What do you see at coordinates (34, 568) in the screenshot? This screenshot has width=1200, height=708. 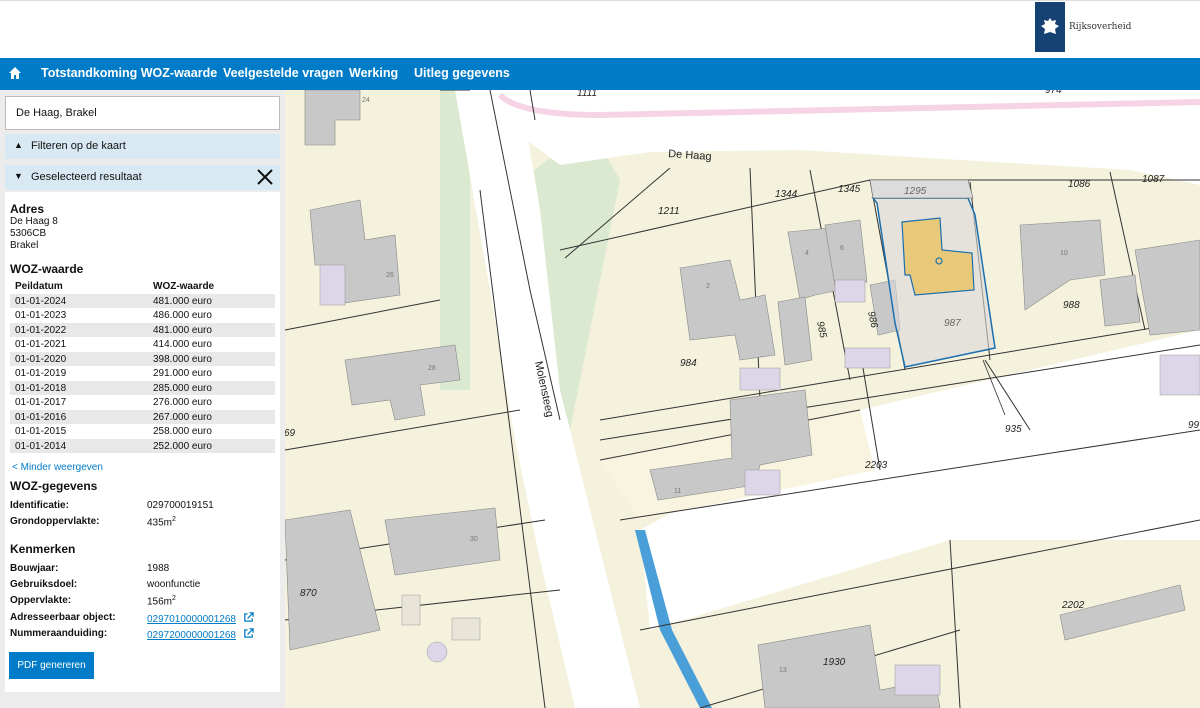 I see `bouwjaar-label: Bouwjaar:` at bounding box center [34, 568].